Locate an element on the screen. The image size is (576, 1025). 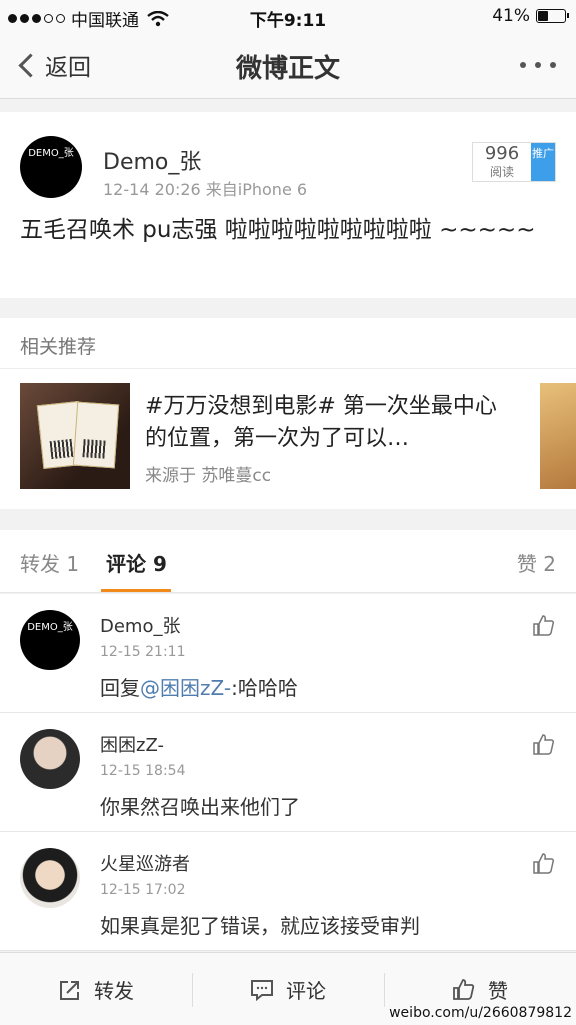
read-count-badge: 996 阅读 推广 is located at coordinates (514, 162).